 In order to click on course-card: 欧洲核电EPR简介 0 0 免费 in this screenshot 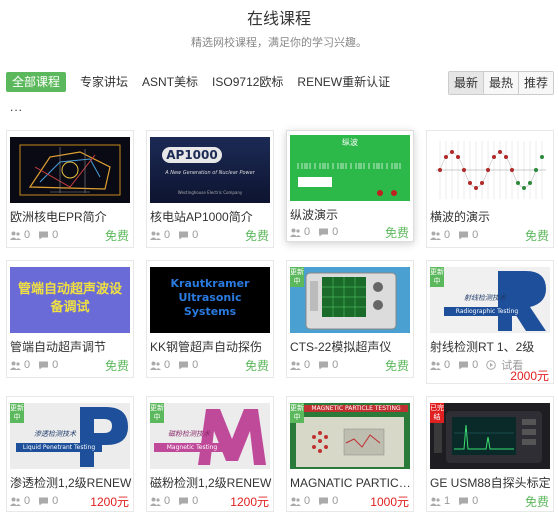, I will do `click(70, 189)`.